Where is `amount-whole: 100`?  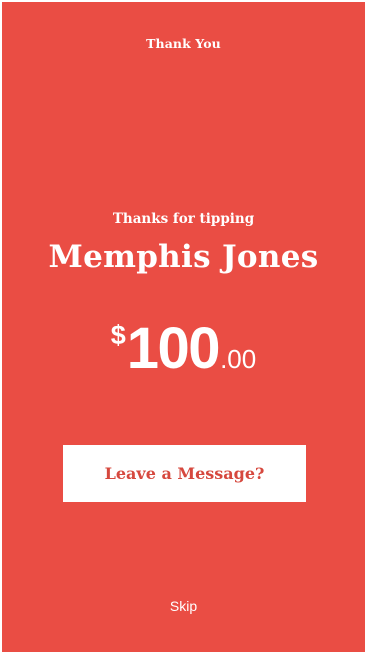 amount-whole: 100 is located at coordinates (173, 348).